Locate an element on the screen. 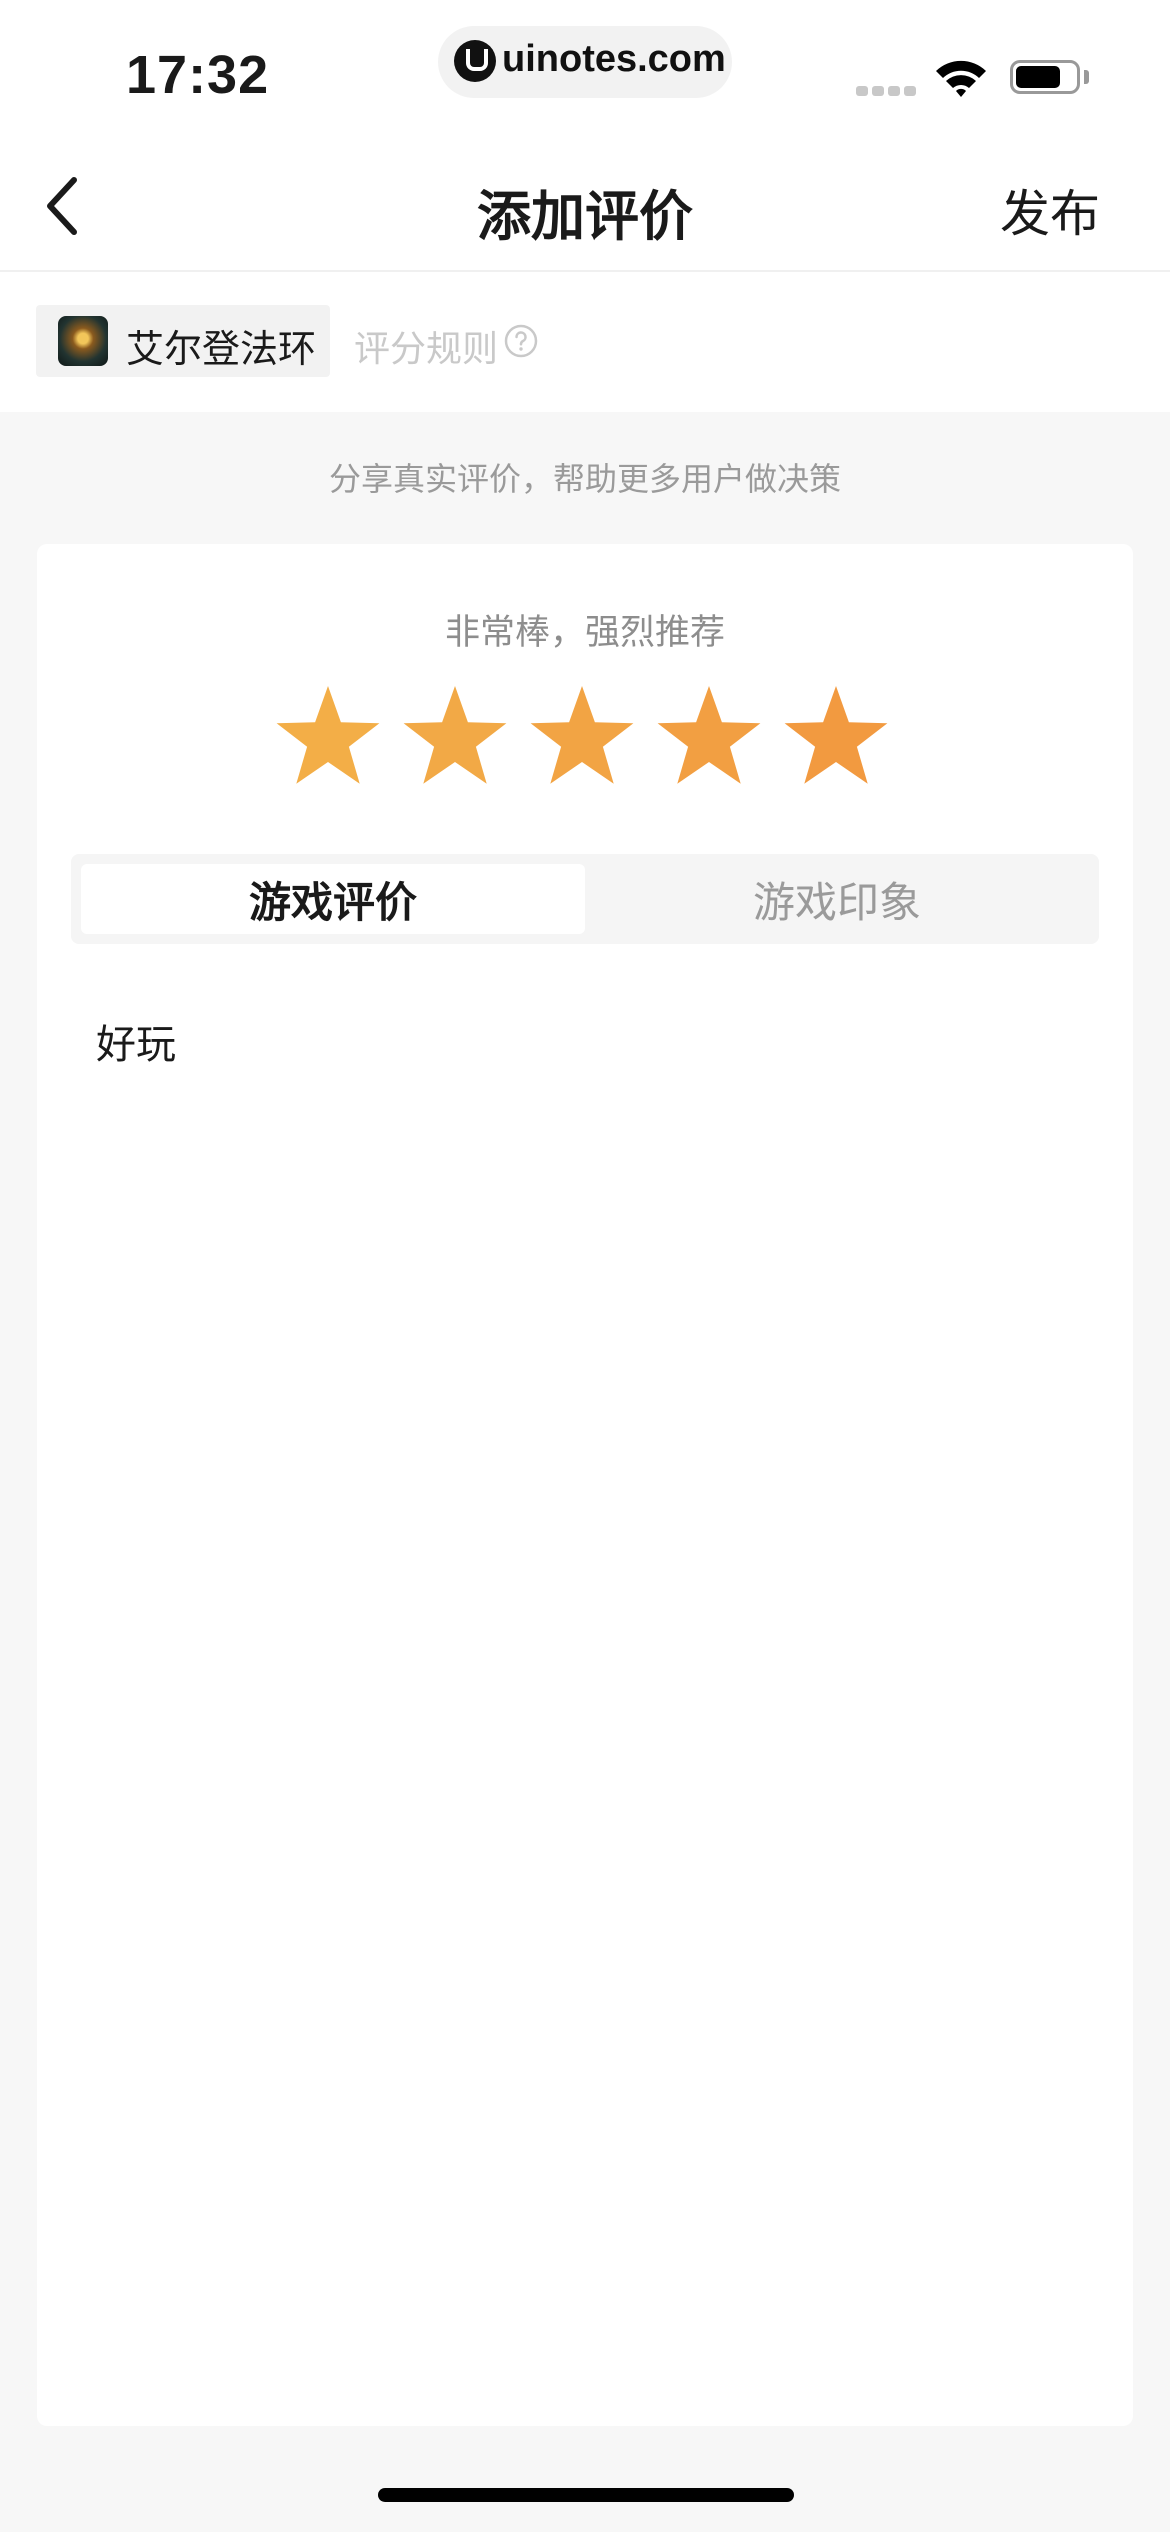 The height and width of the screenshot is (2532, 1170). page-title: 添加评价 is located at coordinates (585, 216).